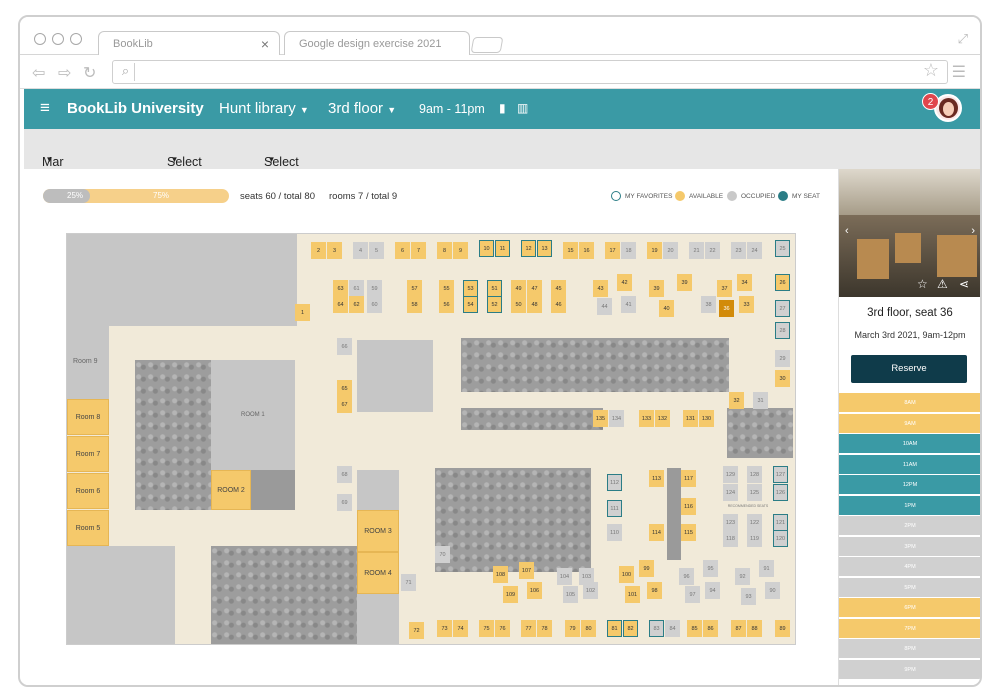  I want to click on timeslot-5pm: 5PM, so click(909, 587).